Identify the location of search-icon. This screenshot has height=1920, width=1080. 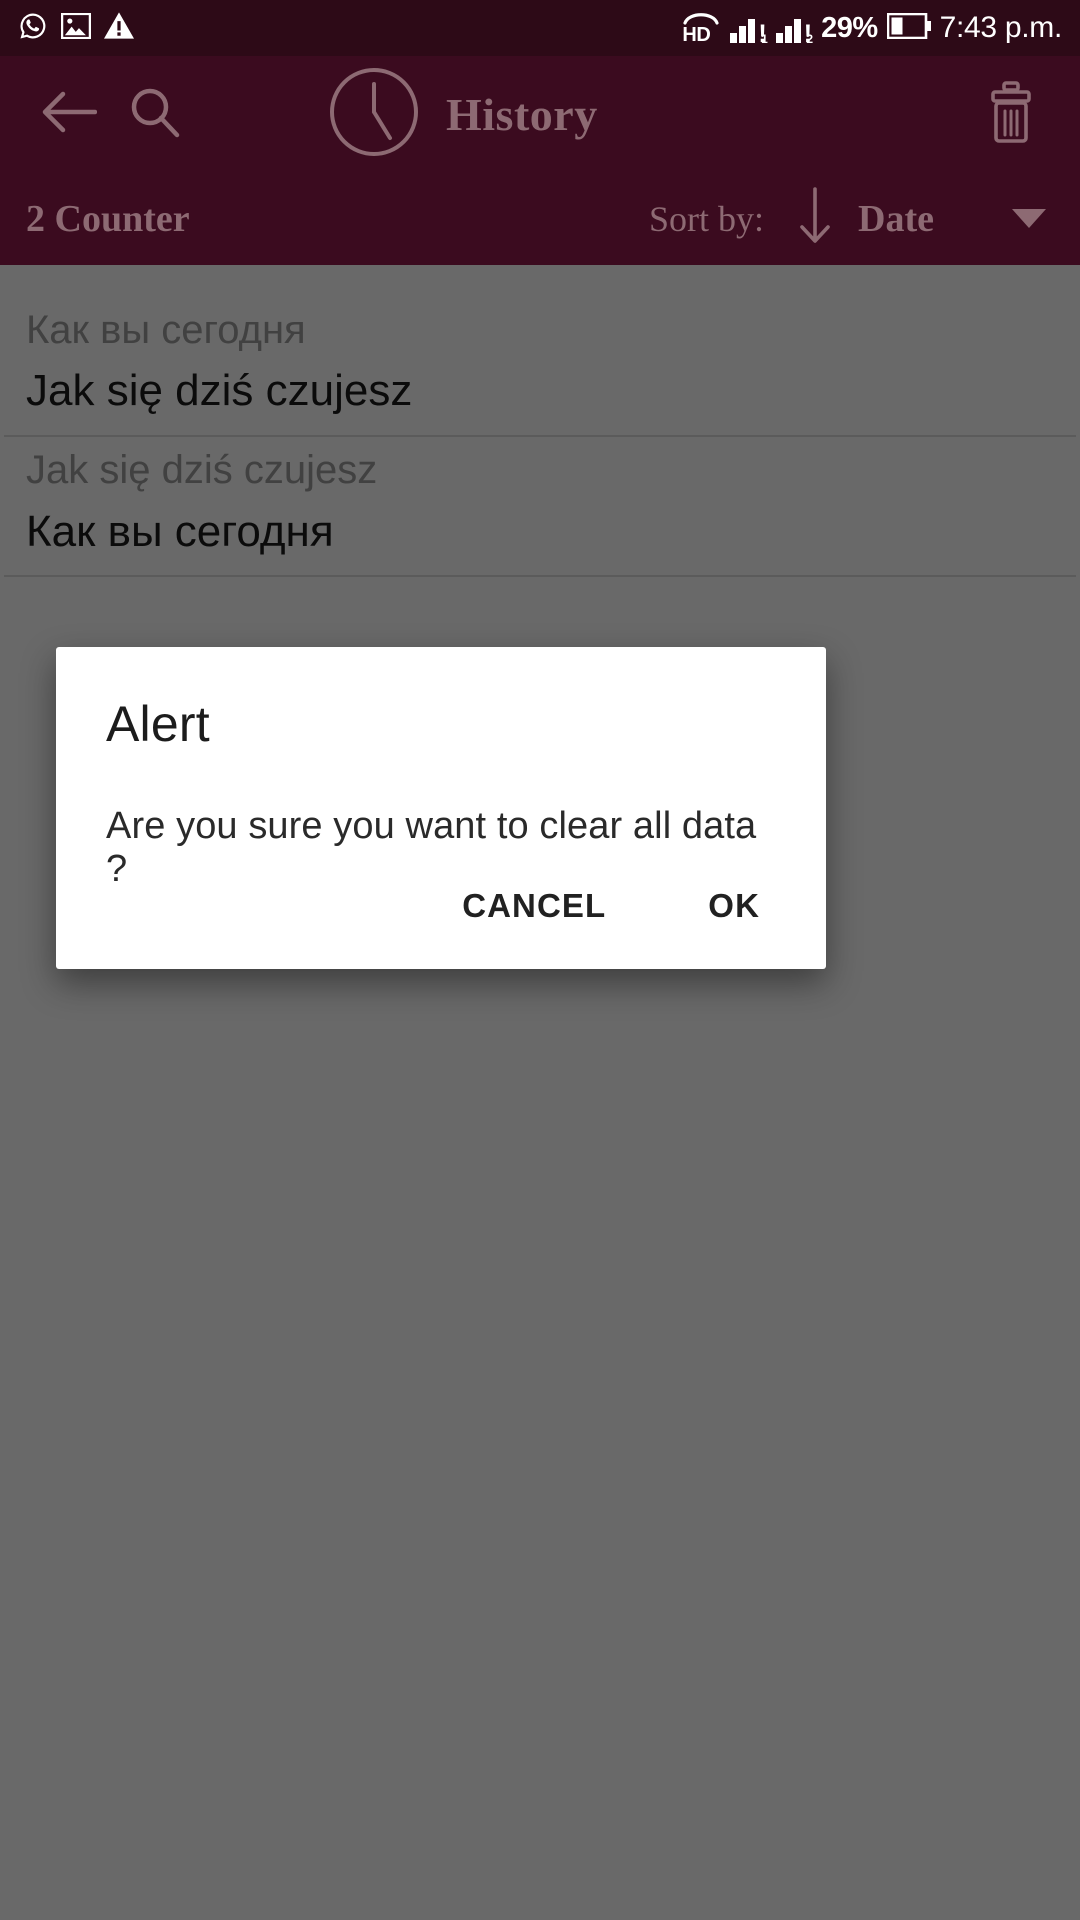
(155, 114).